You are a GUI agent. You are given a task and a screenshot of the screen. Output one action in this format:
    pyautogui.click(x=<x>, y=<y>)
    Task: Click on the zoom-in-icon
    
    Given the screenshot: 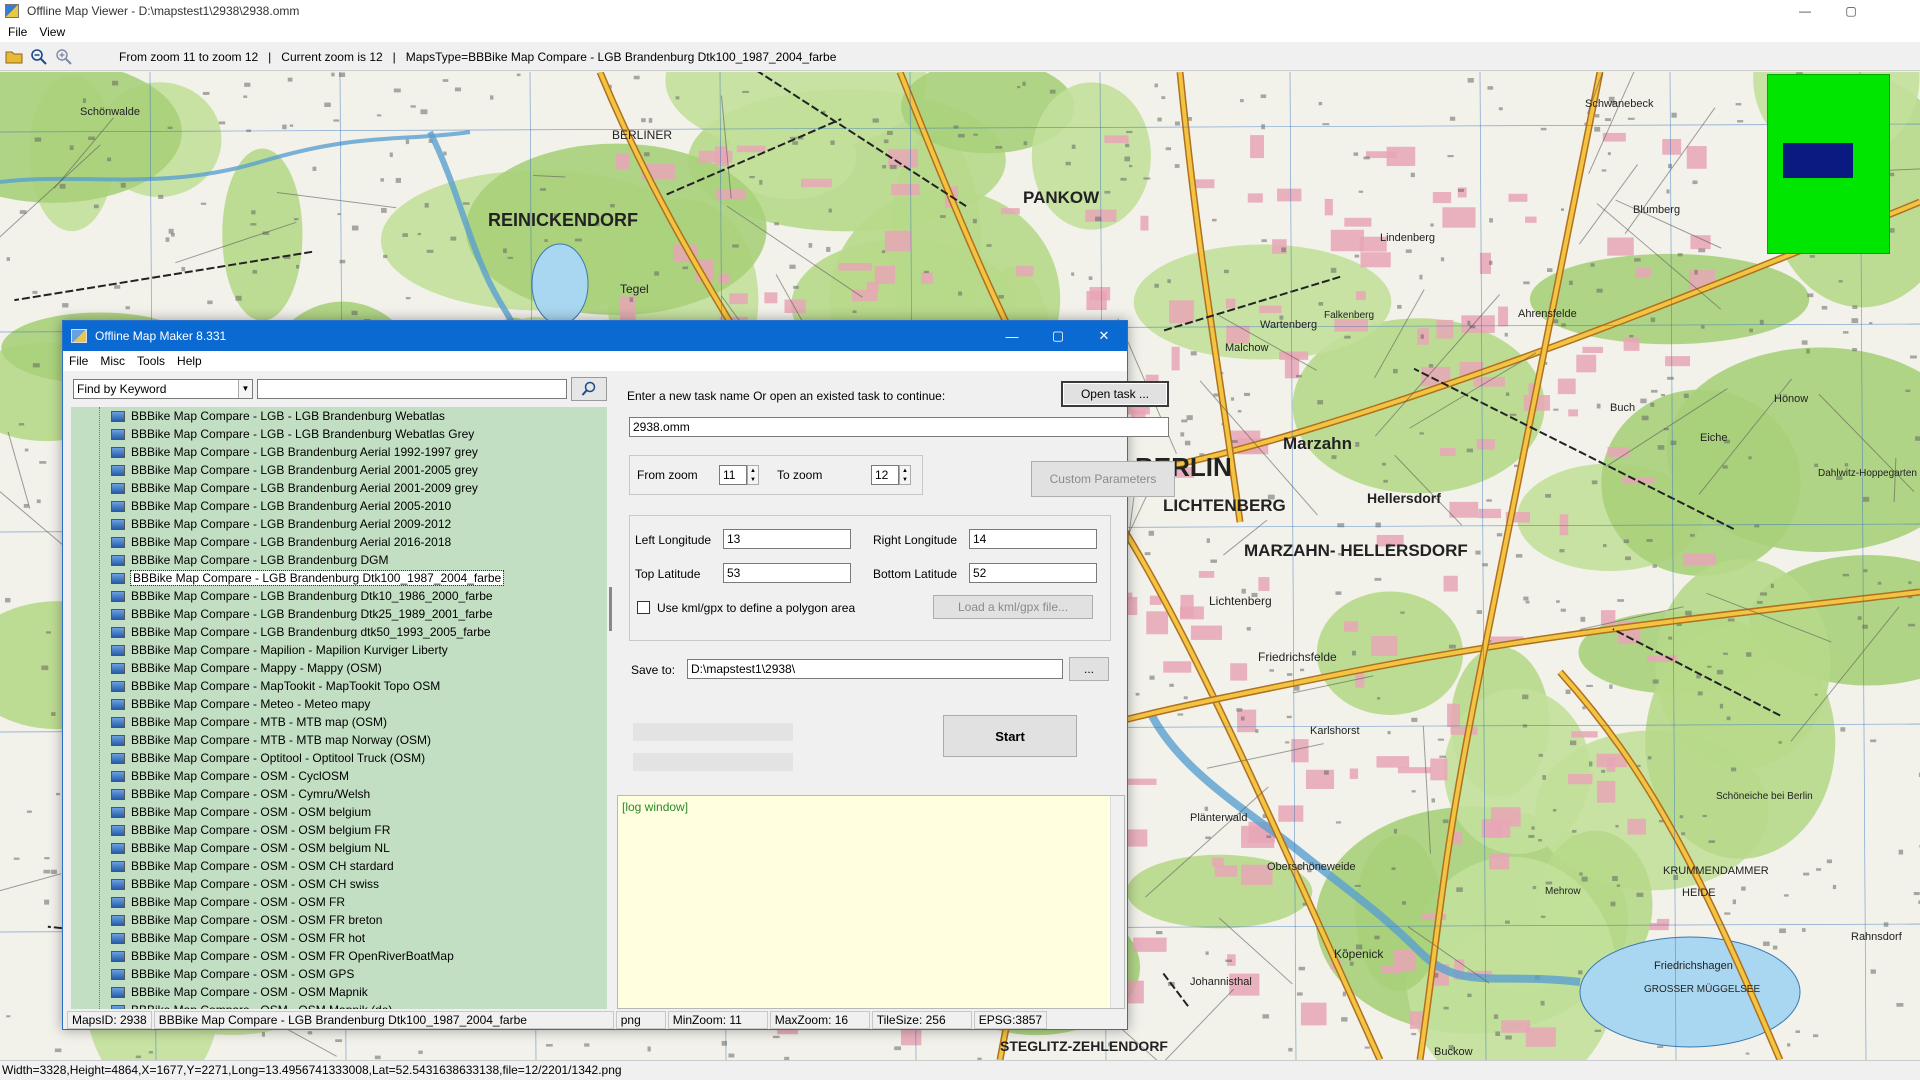 What is the action you would take?
    pyautogui.click(x=64, y=57)
    